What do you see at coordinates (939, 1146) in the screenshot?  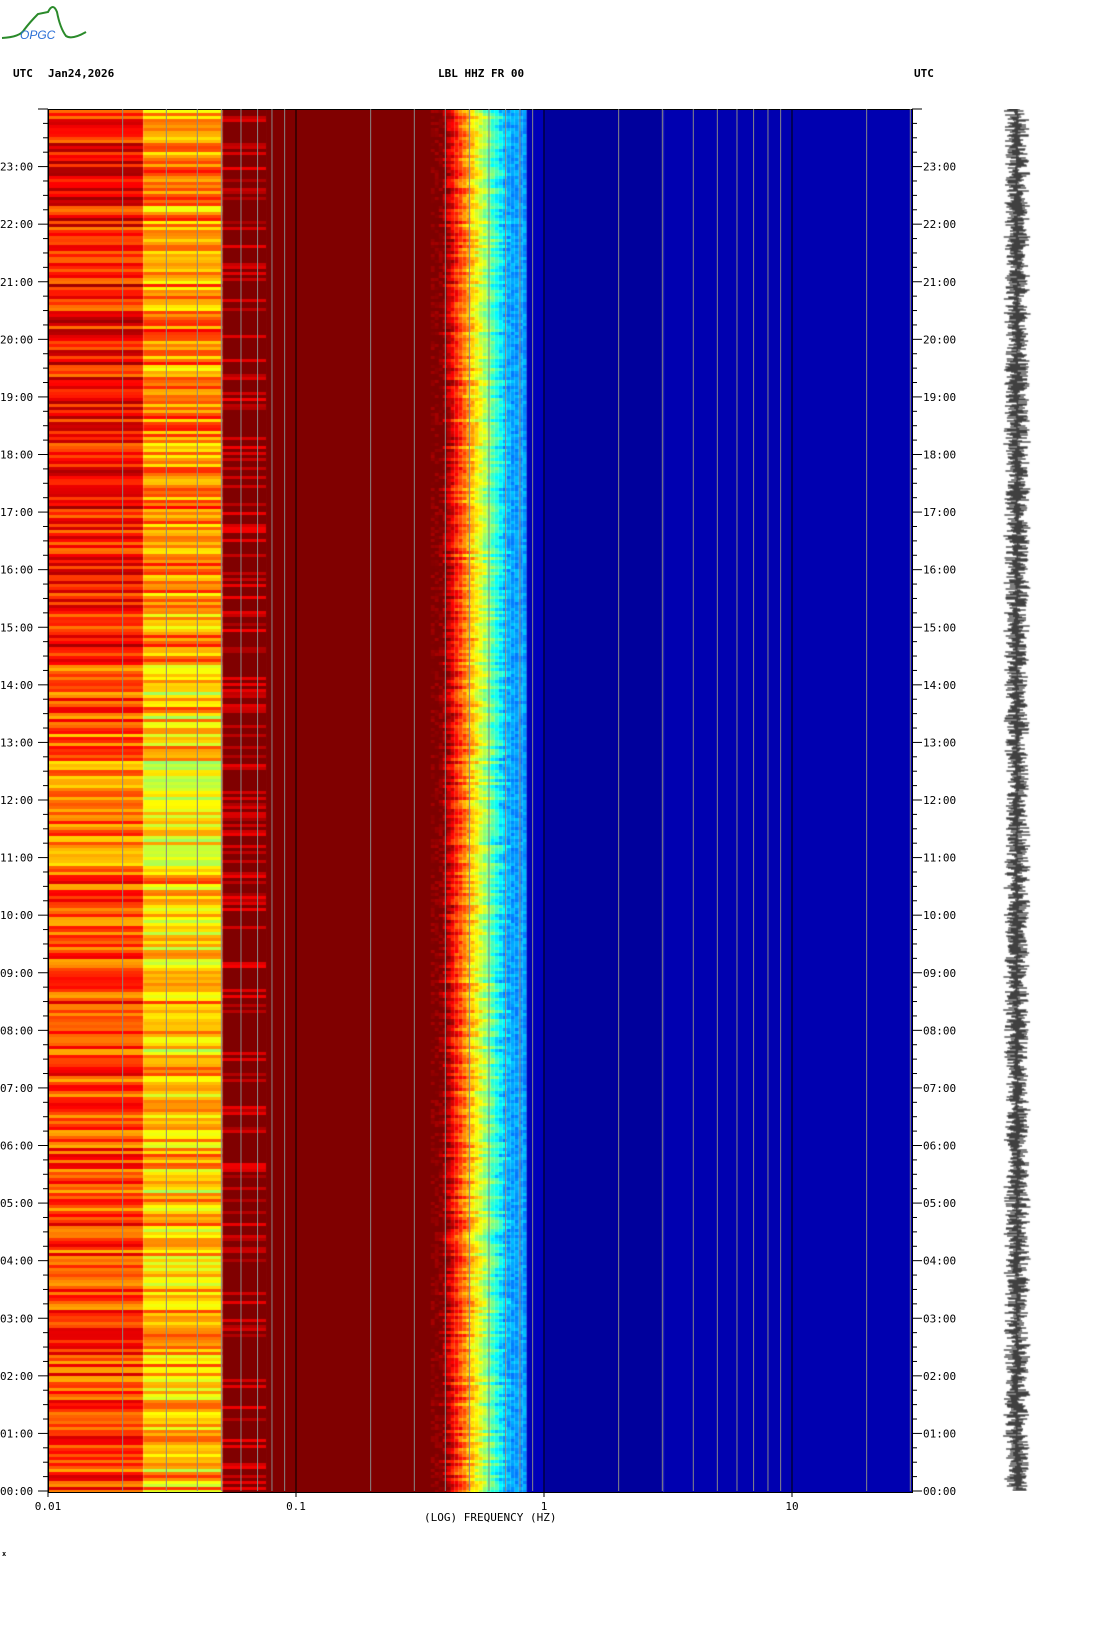 I see `y-tick-label-right: 06:00` at bounding box center [939, 1146].